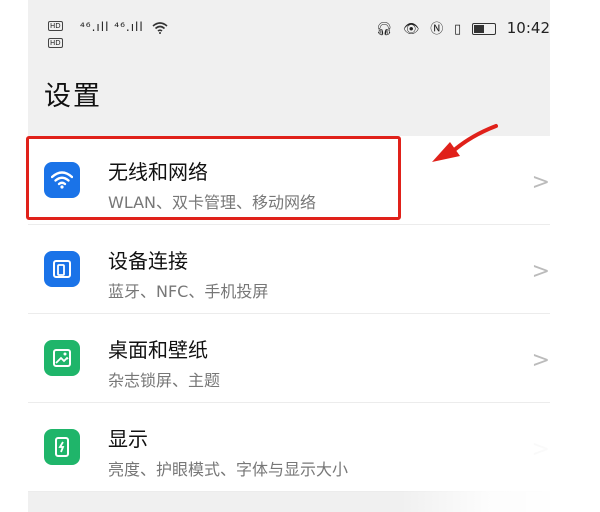  Describe the element at coordinates (437, 29) in the screenshot. I see `nfc-icon: Ⓝ` at that location.